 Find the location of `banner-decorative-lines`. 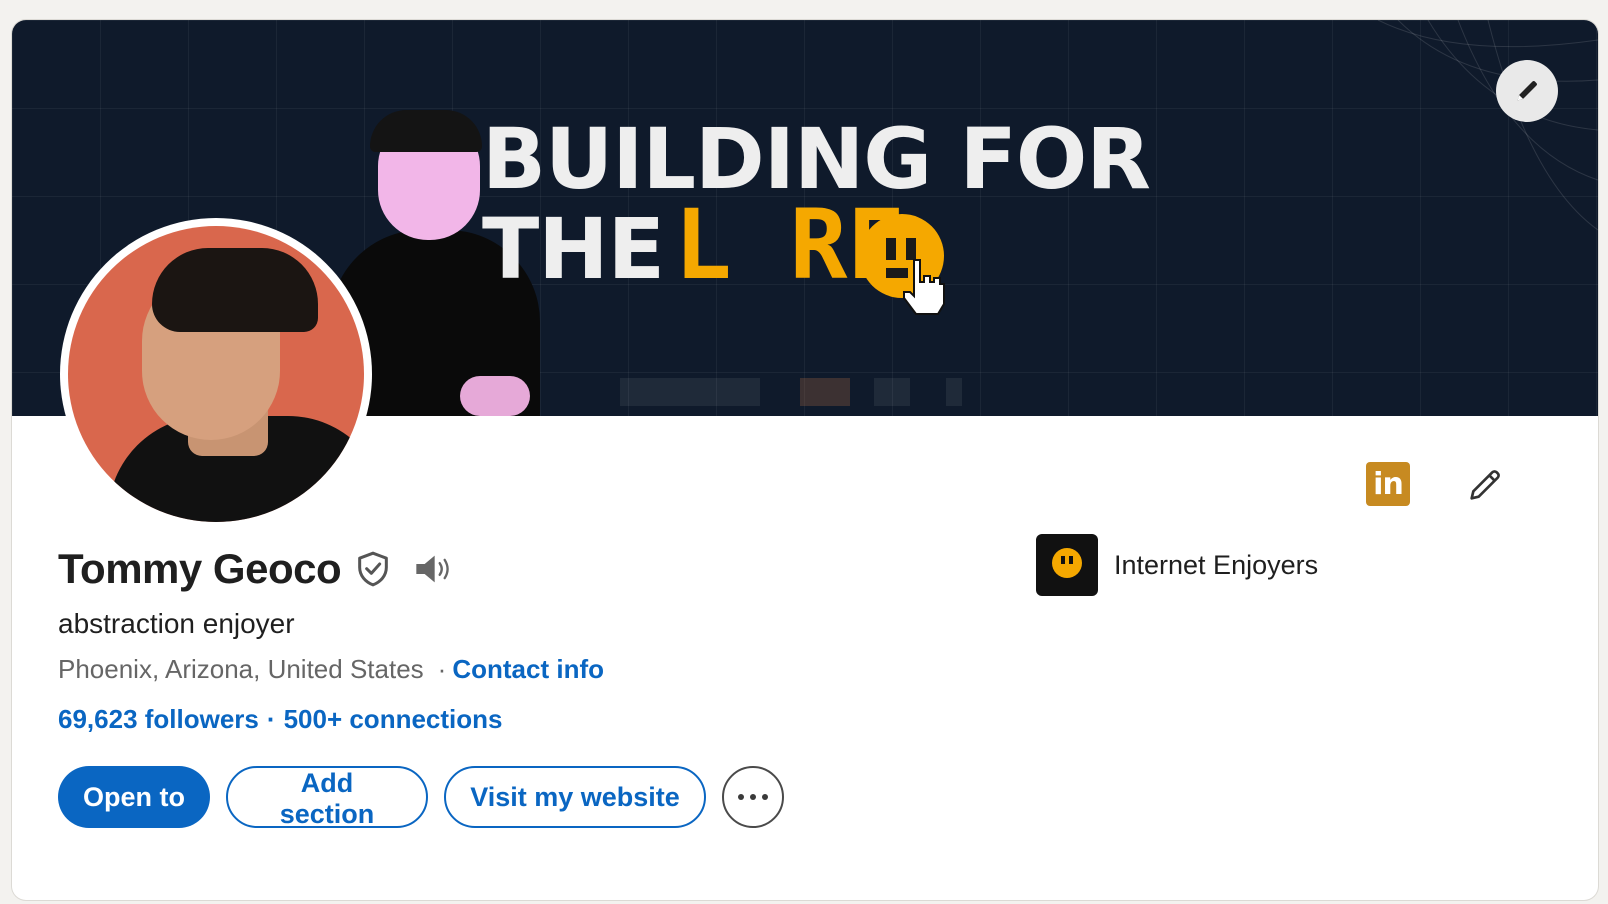

banner-decorative-lines is located at coordinates (1487, 125).